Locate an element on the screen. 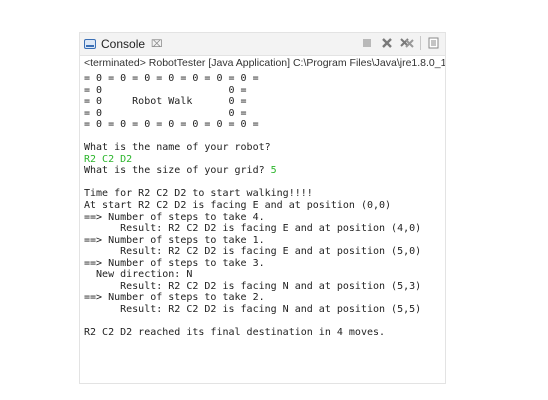 The image size is (548, 400). view-tab-bar: Console ⌧ is located at coordinates (262, 44).